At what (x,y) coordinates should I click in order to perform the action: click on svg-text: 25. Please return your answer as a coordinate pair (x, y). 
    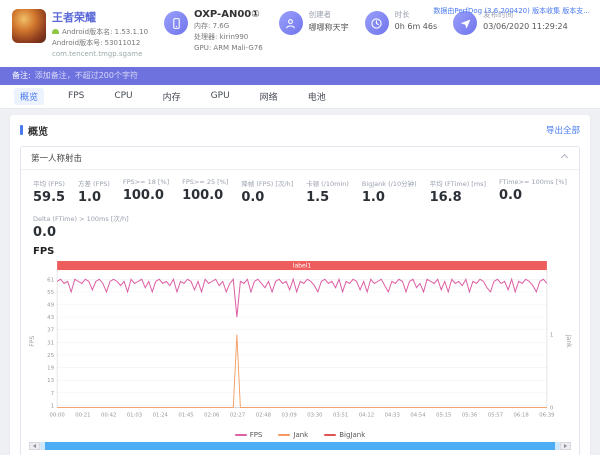
    Looking at the image, I should click on (50, 356).